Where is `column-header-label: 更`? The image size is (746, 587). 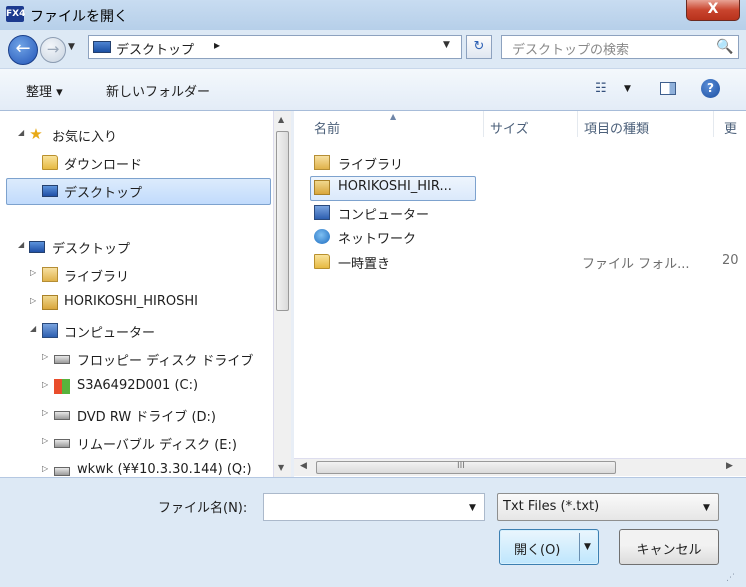 column-header-label: 更 is located at coordinates (731, 129).